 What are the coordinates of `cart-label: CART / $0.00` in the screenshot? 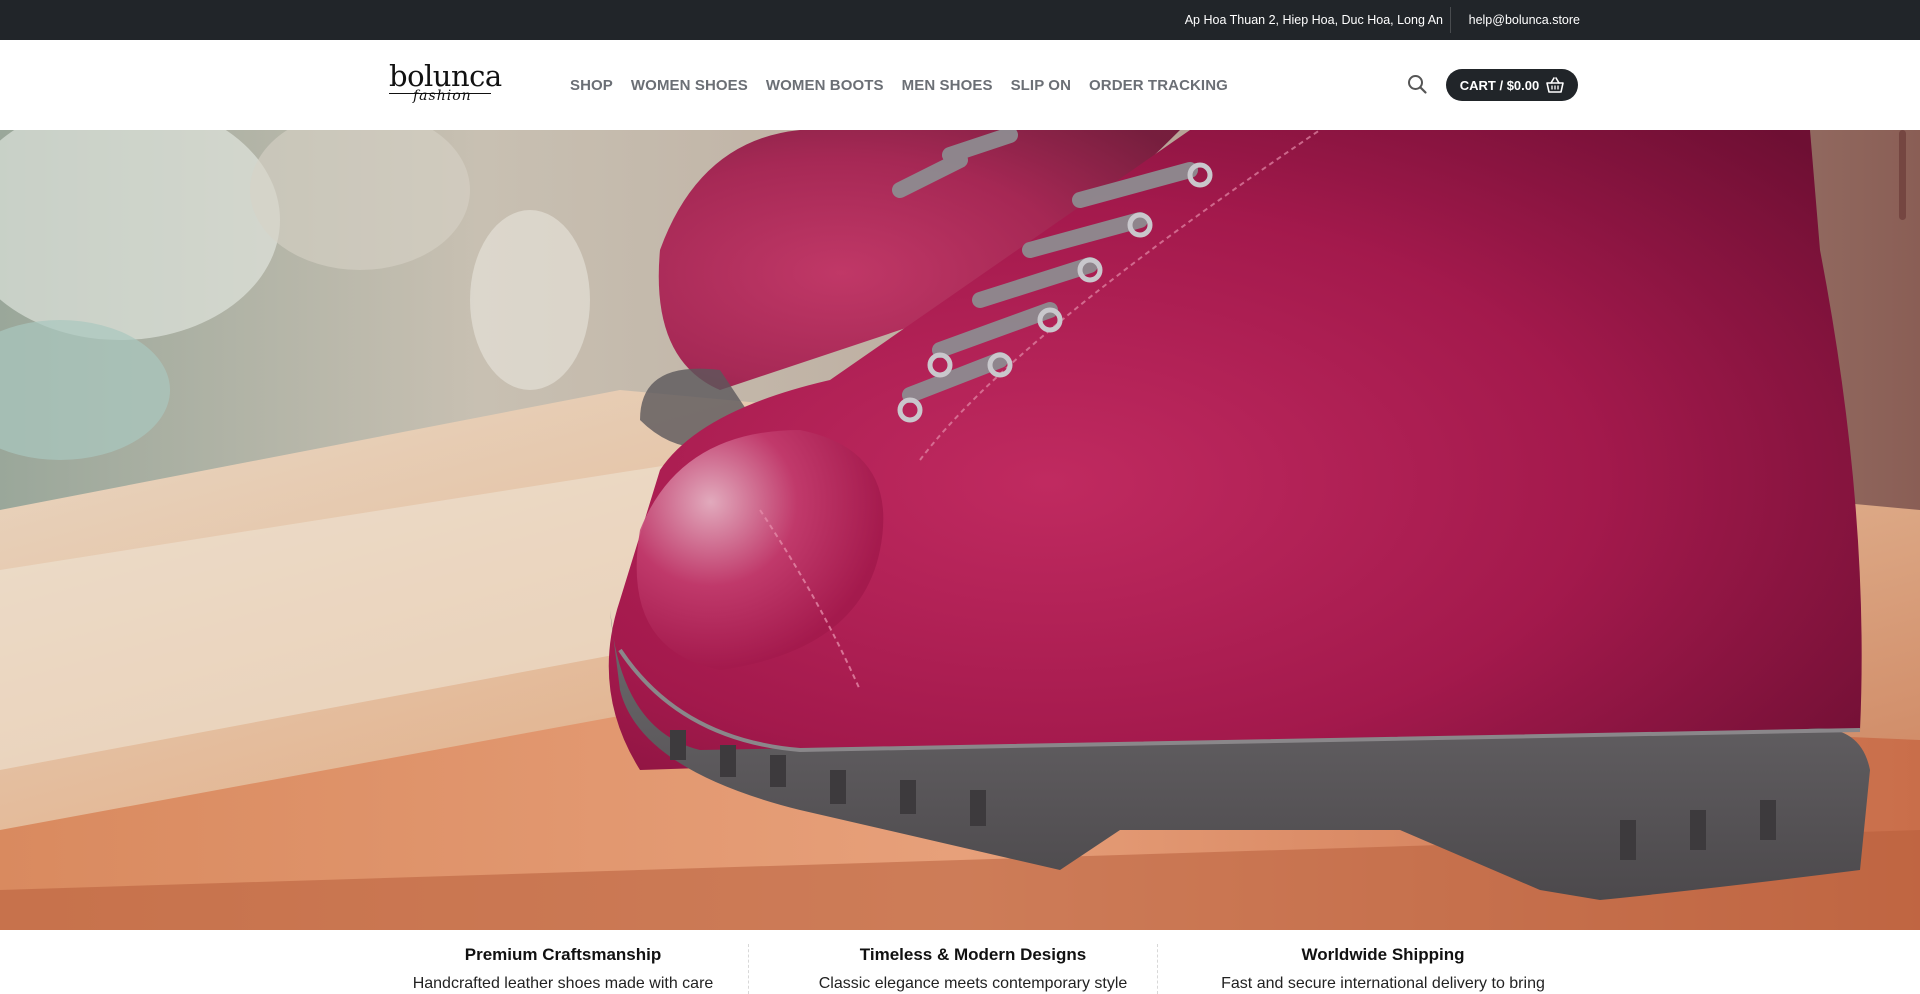 It's located at (1499, 85).